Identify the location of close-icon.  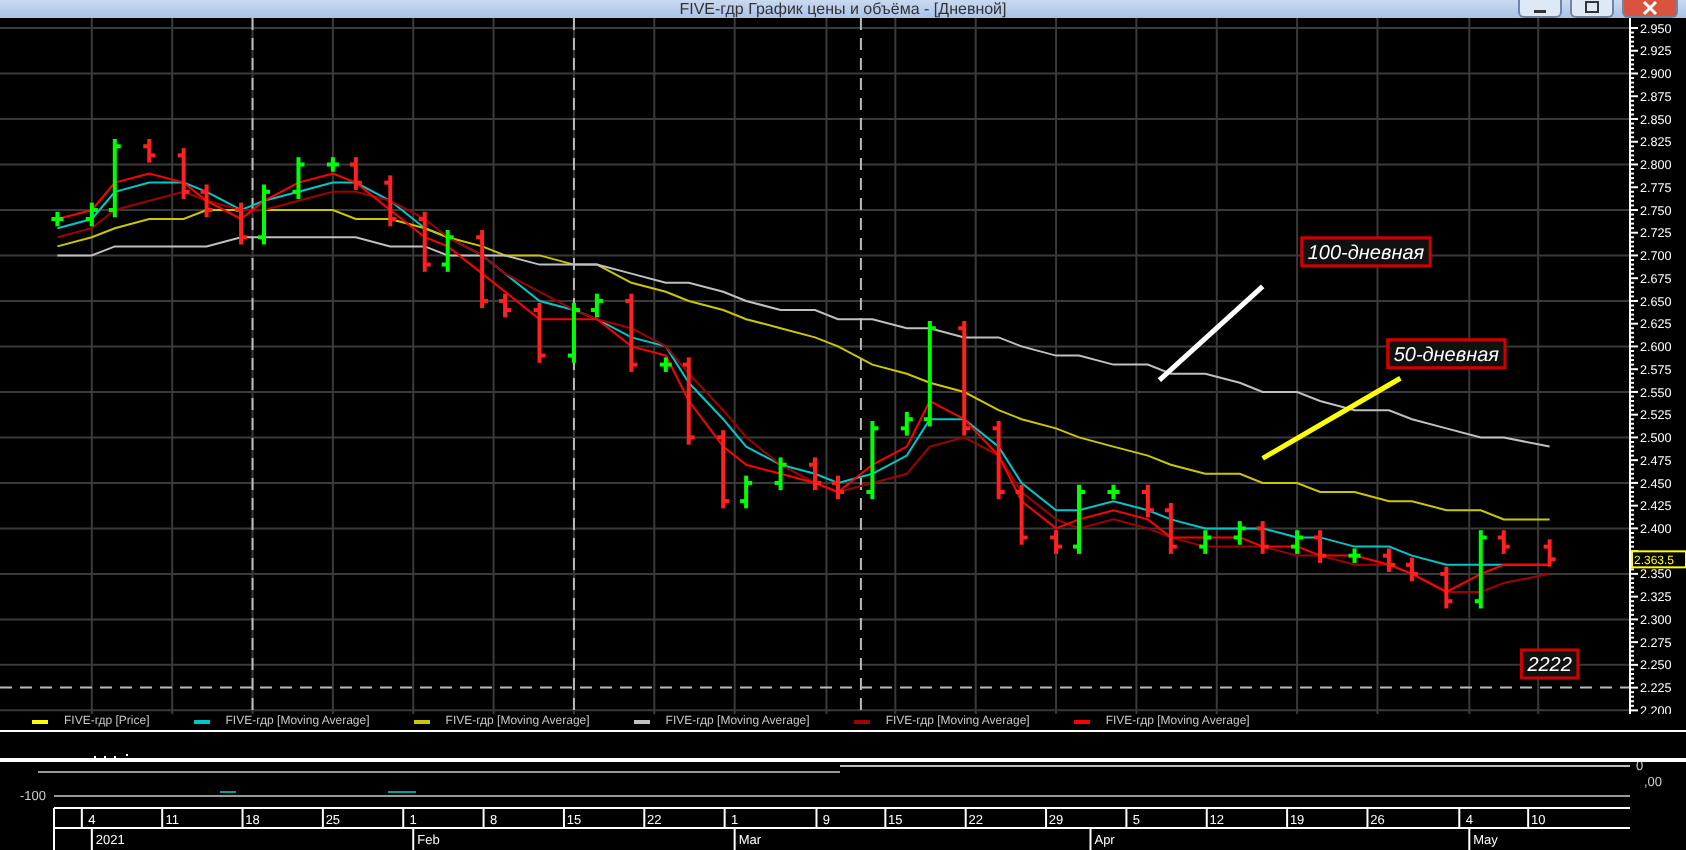
(1650, 8).